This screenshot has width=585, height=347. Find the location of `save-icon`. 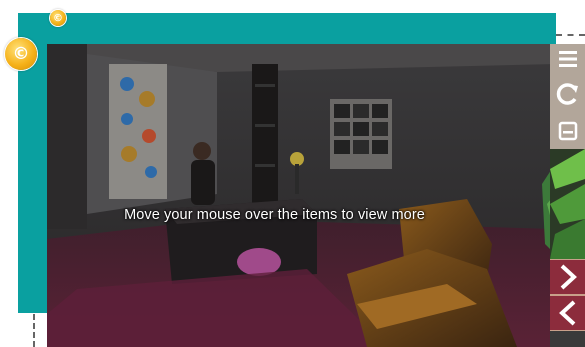

save-icon is located at coordinates (567, 131).